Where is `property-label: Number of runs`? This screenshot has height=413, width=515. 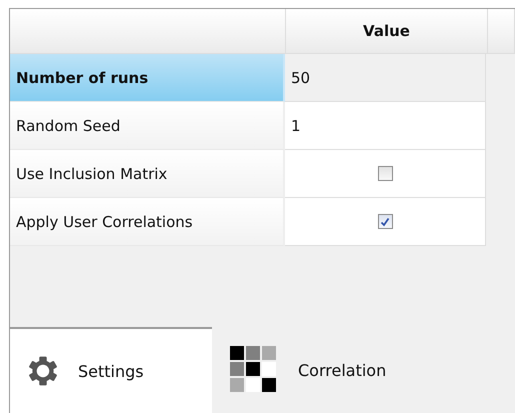
property-label: Number of runs is located at coordinates (147, 78).